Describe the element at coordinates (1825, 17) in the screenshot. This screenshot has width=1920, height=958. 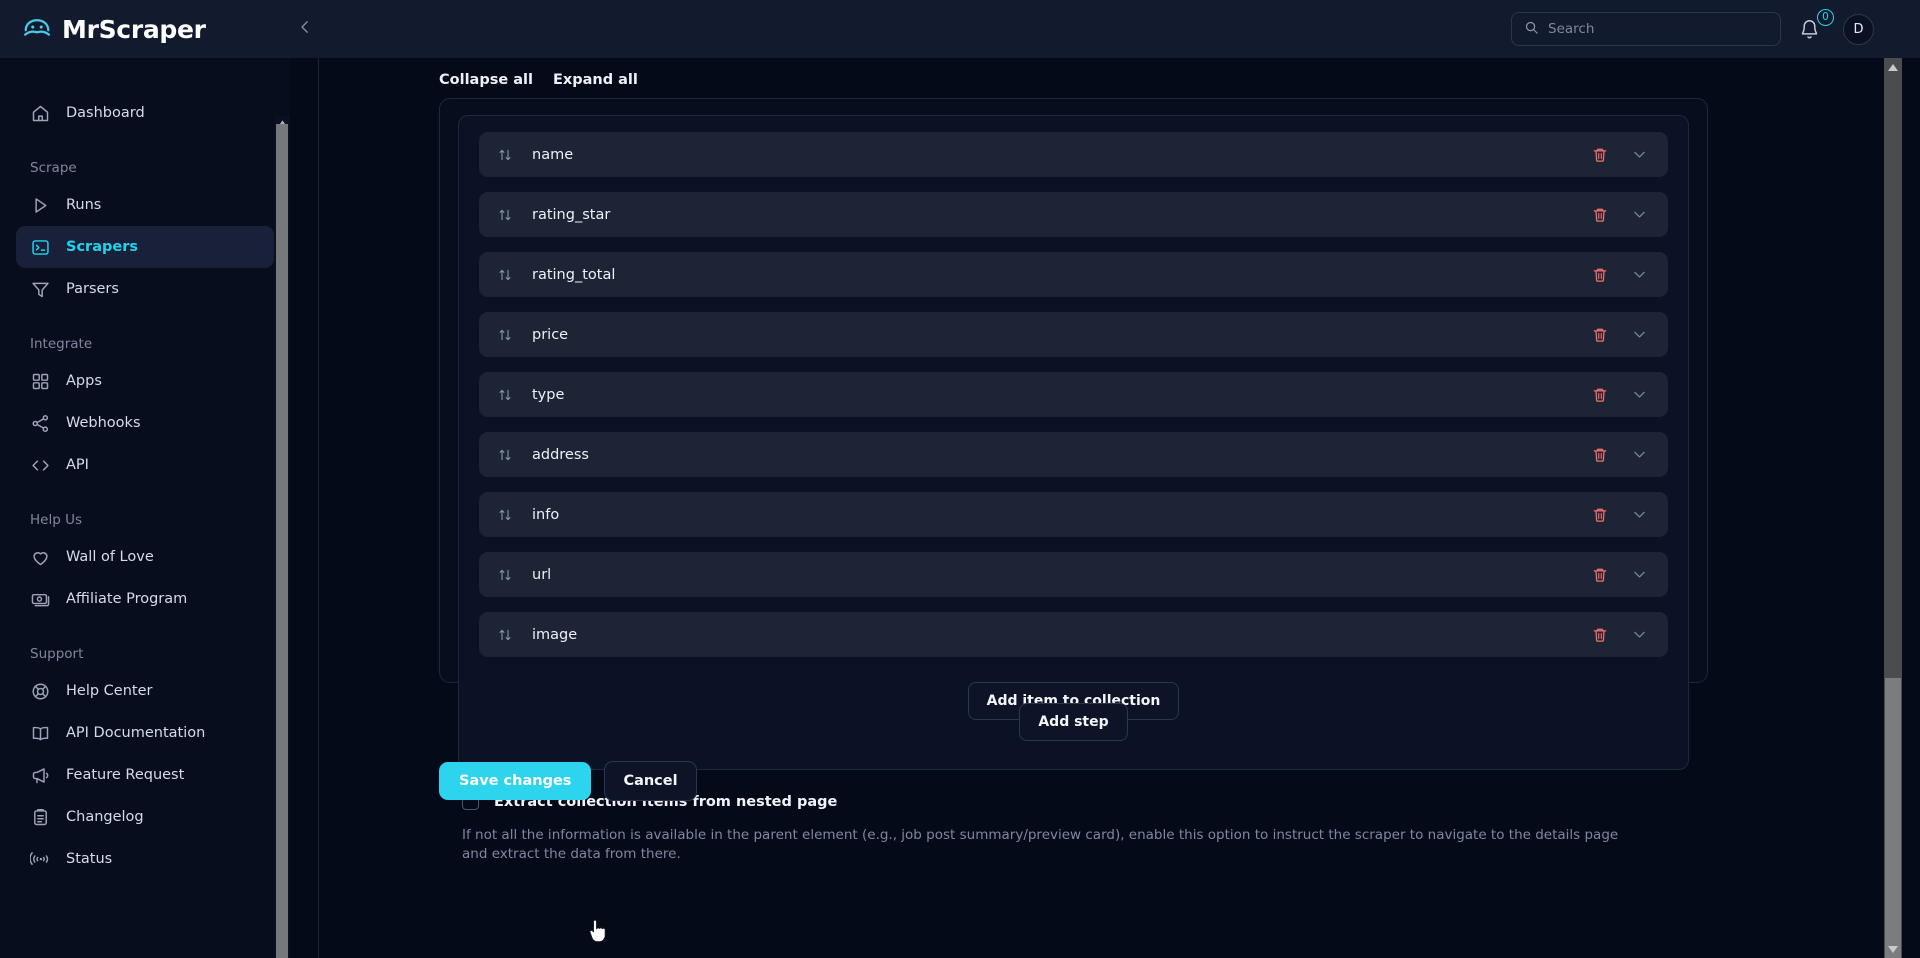
I see `notification-badge: 0` at that location.